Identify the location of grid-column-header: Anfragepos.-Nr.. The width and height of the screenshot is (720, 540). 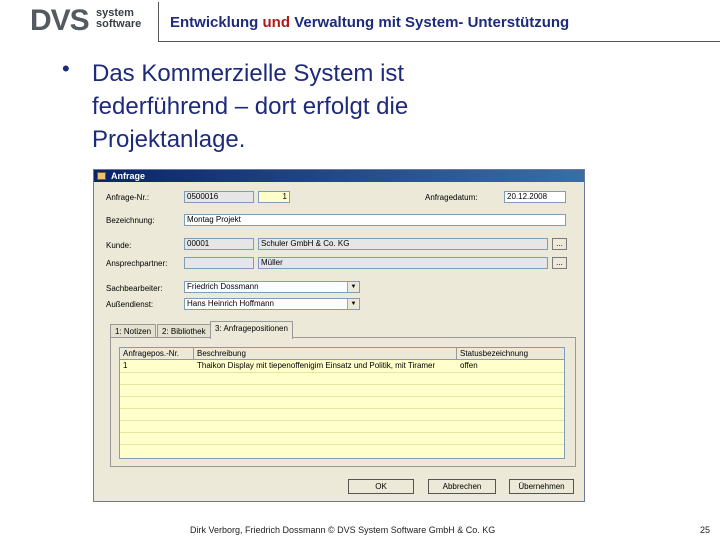
(157, 353).